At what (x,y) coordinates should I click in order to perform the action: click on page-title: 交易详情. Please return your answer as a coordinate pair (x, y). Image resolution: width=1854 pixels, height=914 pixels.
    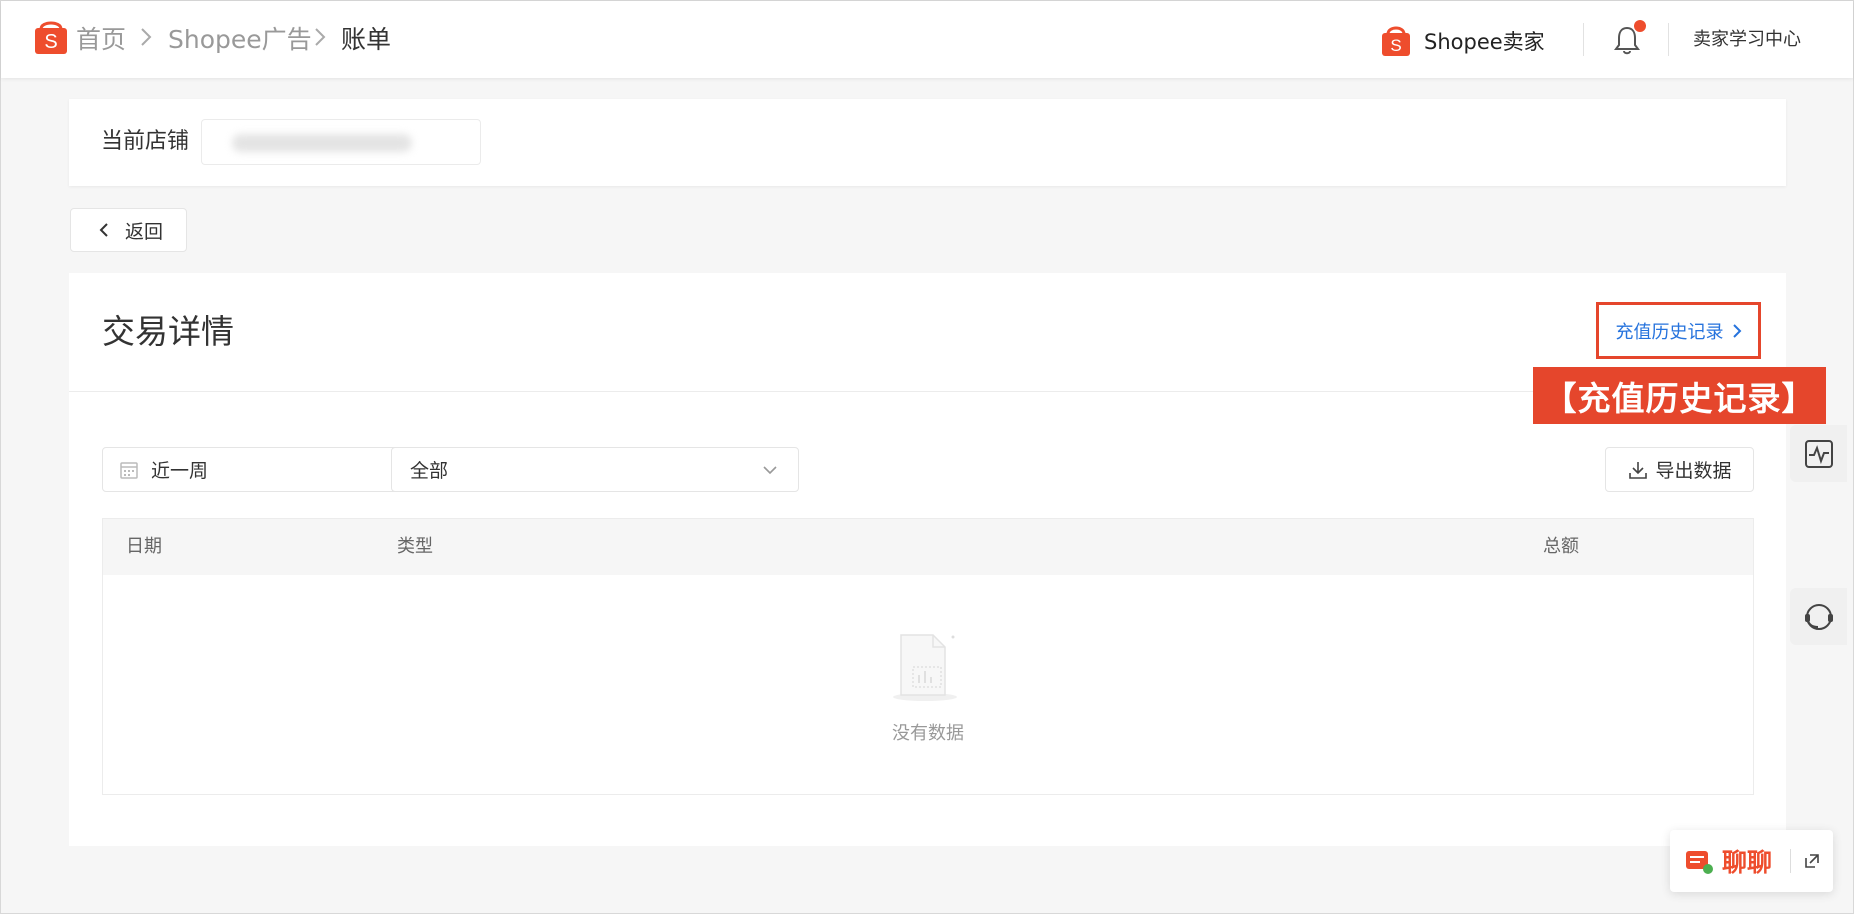
    Looking at the image, I should click on (168, 331).